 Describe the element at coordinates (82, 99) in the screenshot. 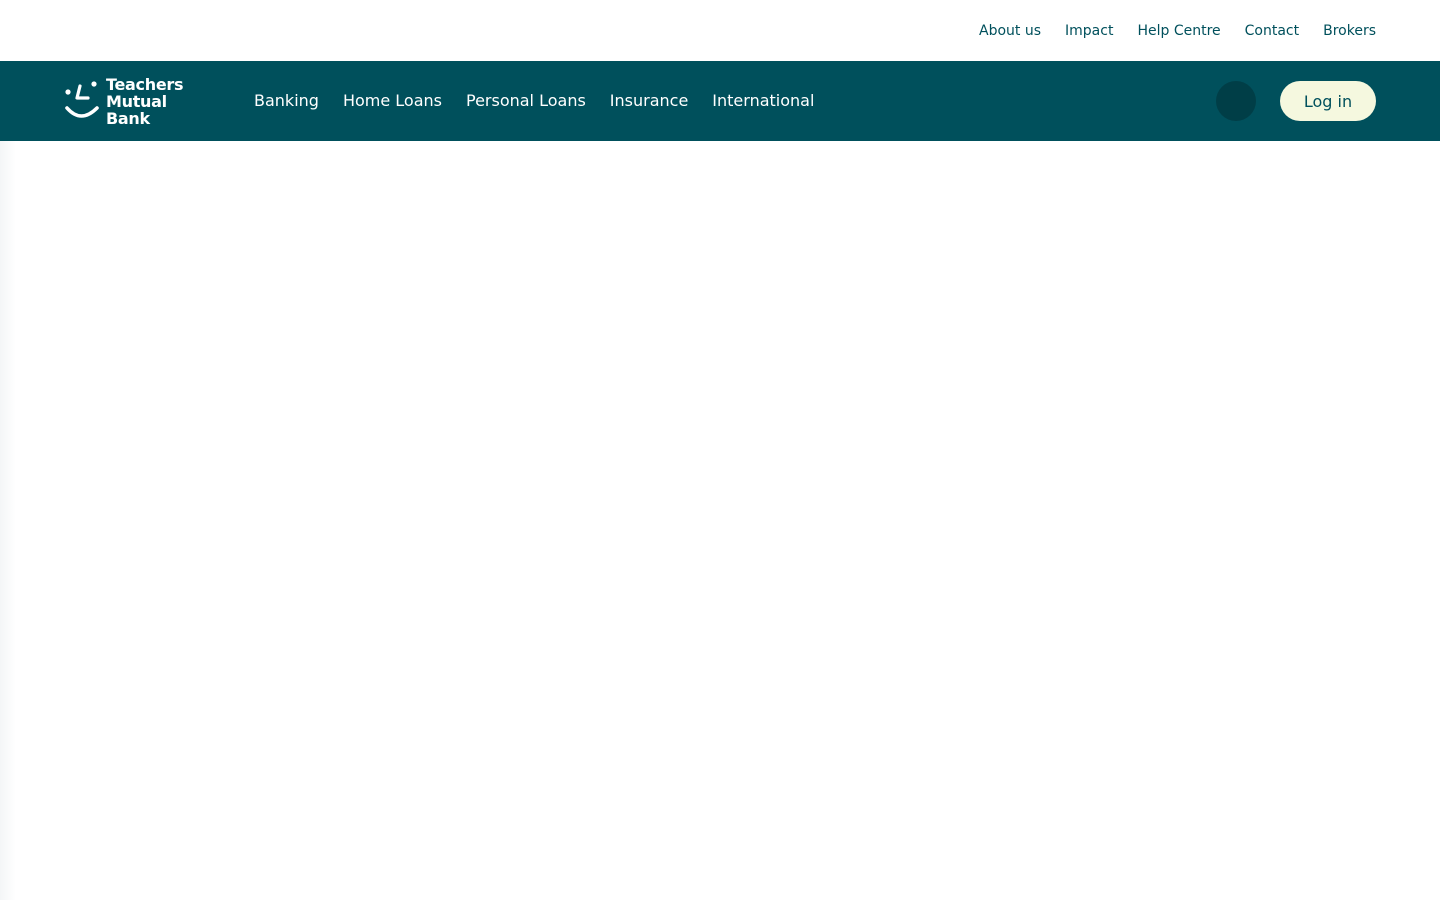

I see `smile-logo-icon` at that location.